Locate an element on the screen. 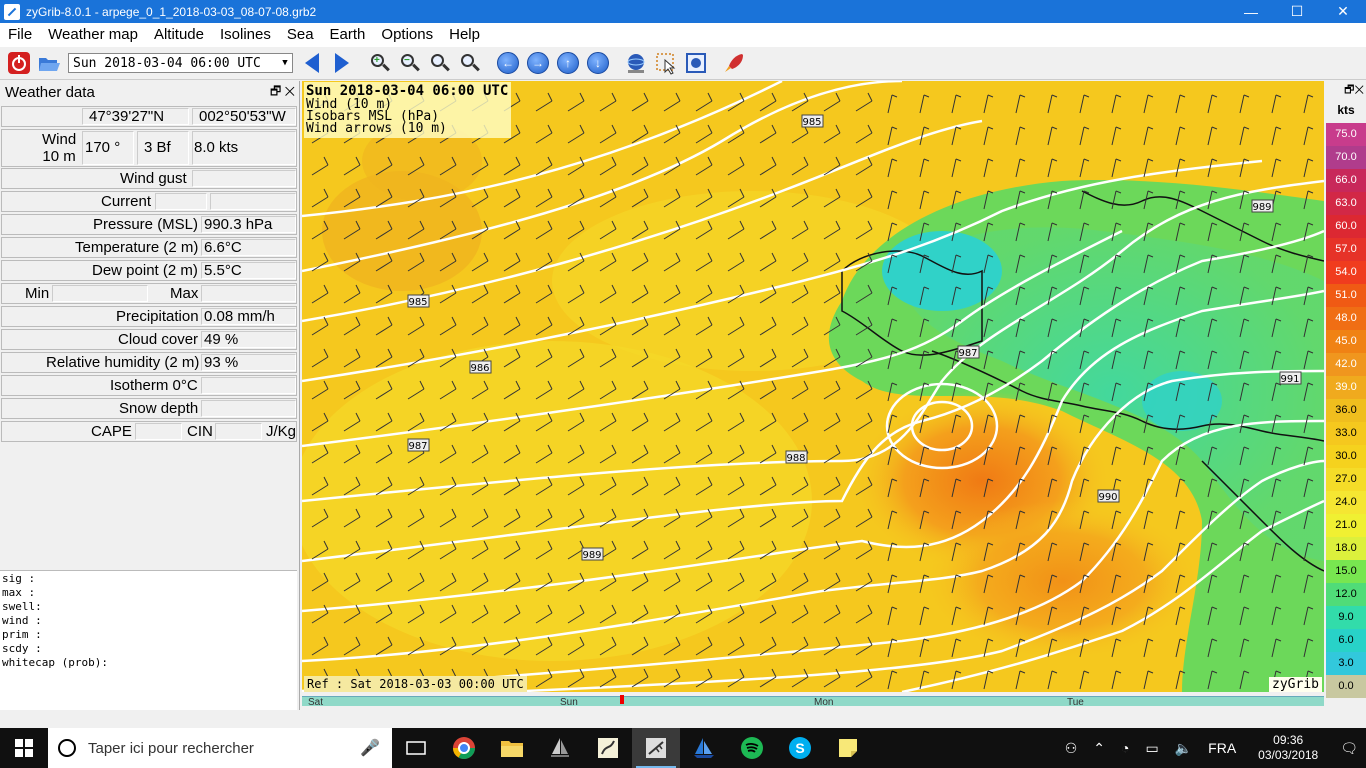  legend-unit: kts is located at coordinates (1346, 110).